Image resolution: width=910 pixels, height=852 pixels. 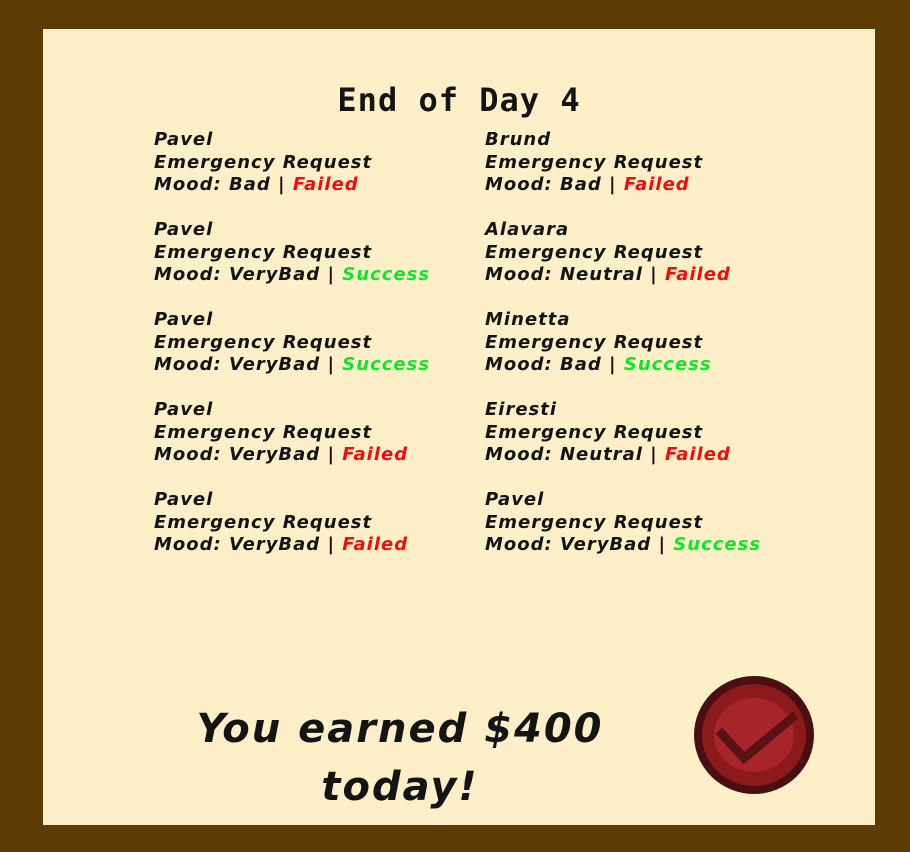 What do you see at coordinates (459, 100) in the screenshot?
I see `page-title: End of Day 4` at bounding box center [459, 100].